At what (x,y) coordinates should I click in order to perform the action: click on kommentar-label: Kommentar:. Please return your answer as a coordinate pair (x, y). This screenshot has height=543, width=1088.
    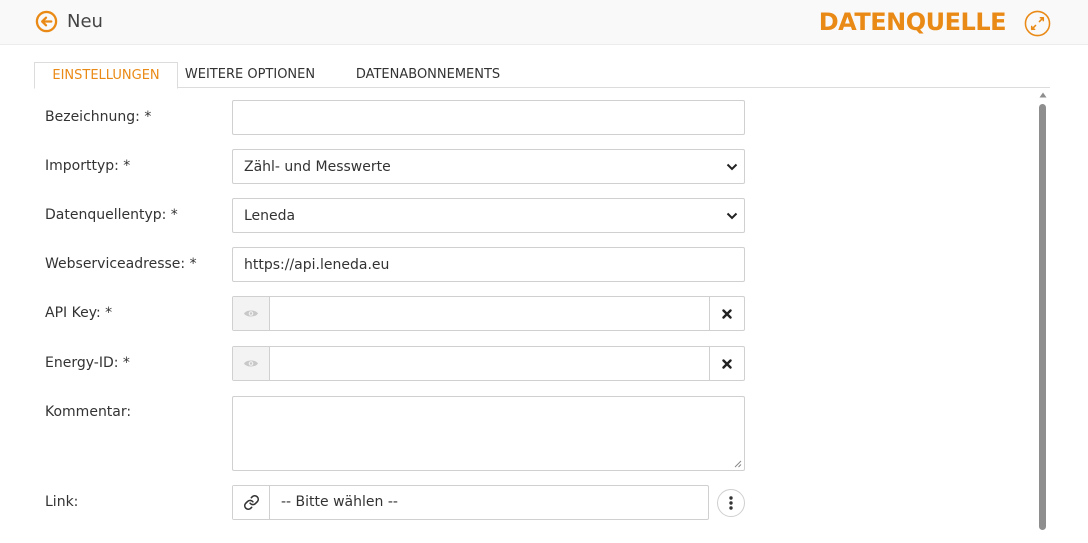
    Looking at the image, I should click on (88, 412).